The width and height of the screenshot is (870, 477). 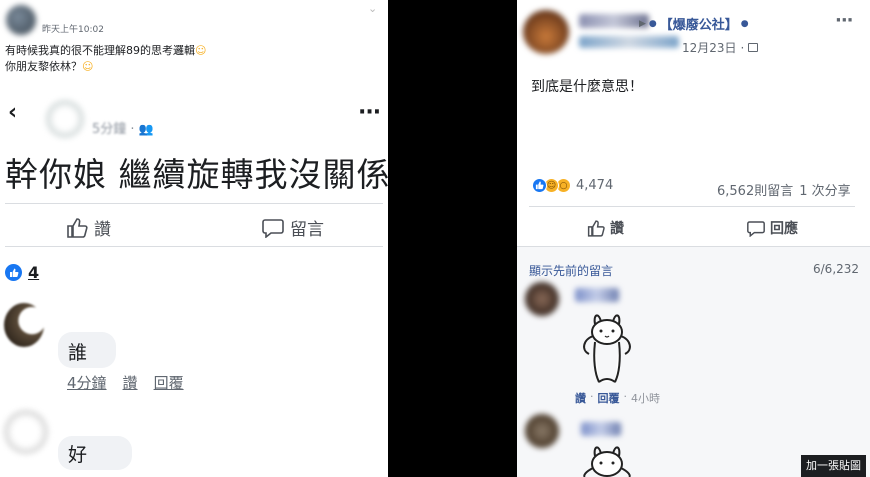 I want to click on black-divider, so click(x=452, y=238).